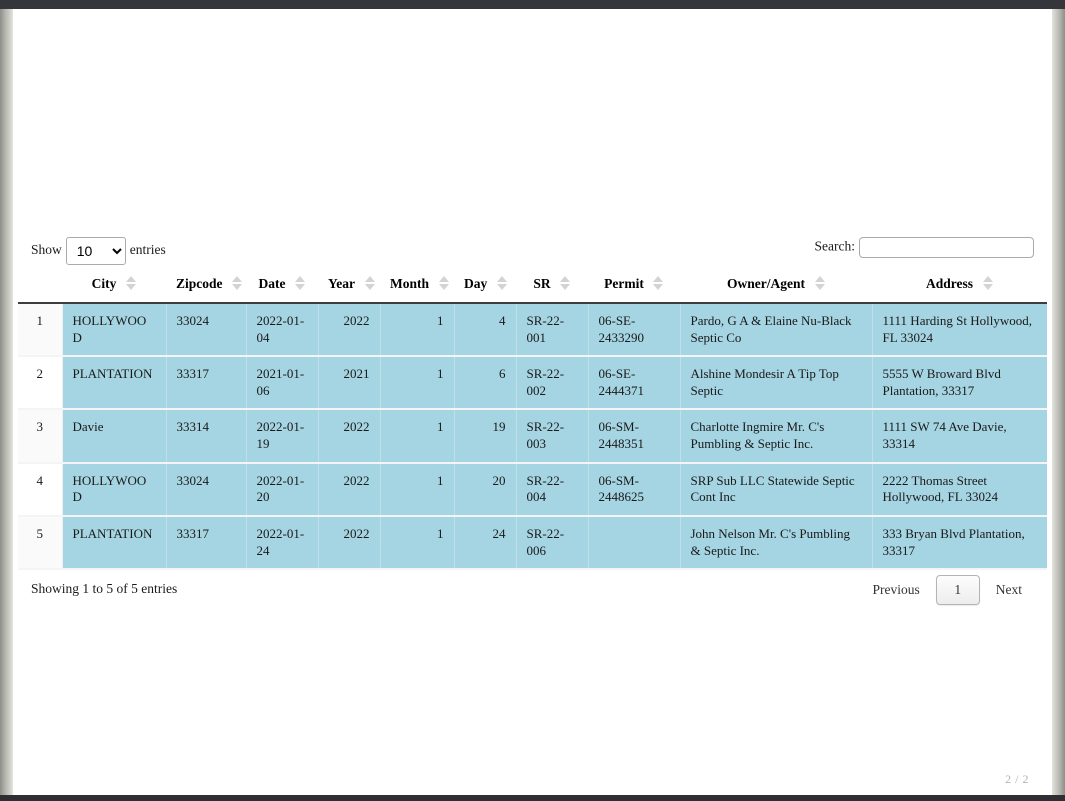 The image size is (1065, 801). Describe the element at coordinates (776, 489) in the screenshot. I see `cell-owner: SRP Sub LLC Statewide Septic Cont Inc` at that location.